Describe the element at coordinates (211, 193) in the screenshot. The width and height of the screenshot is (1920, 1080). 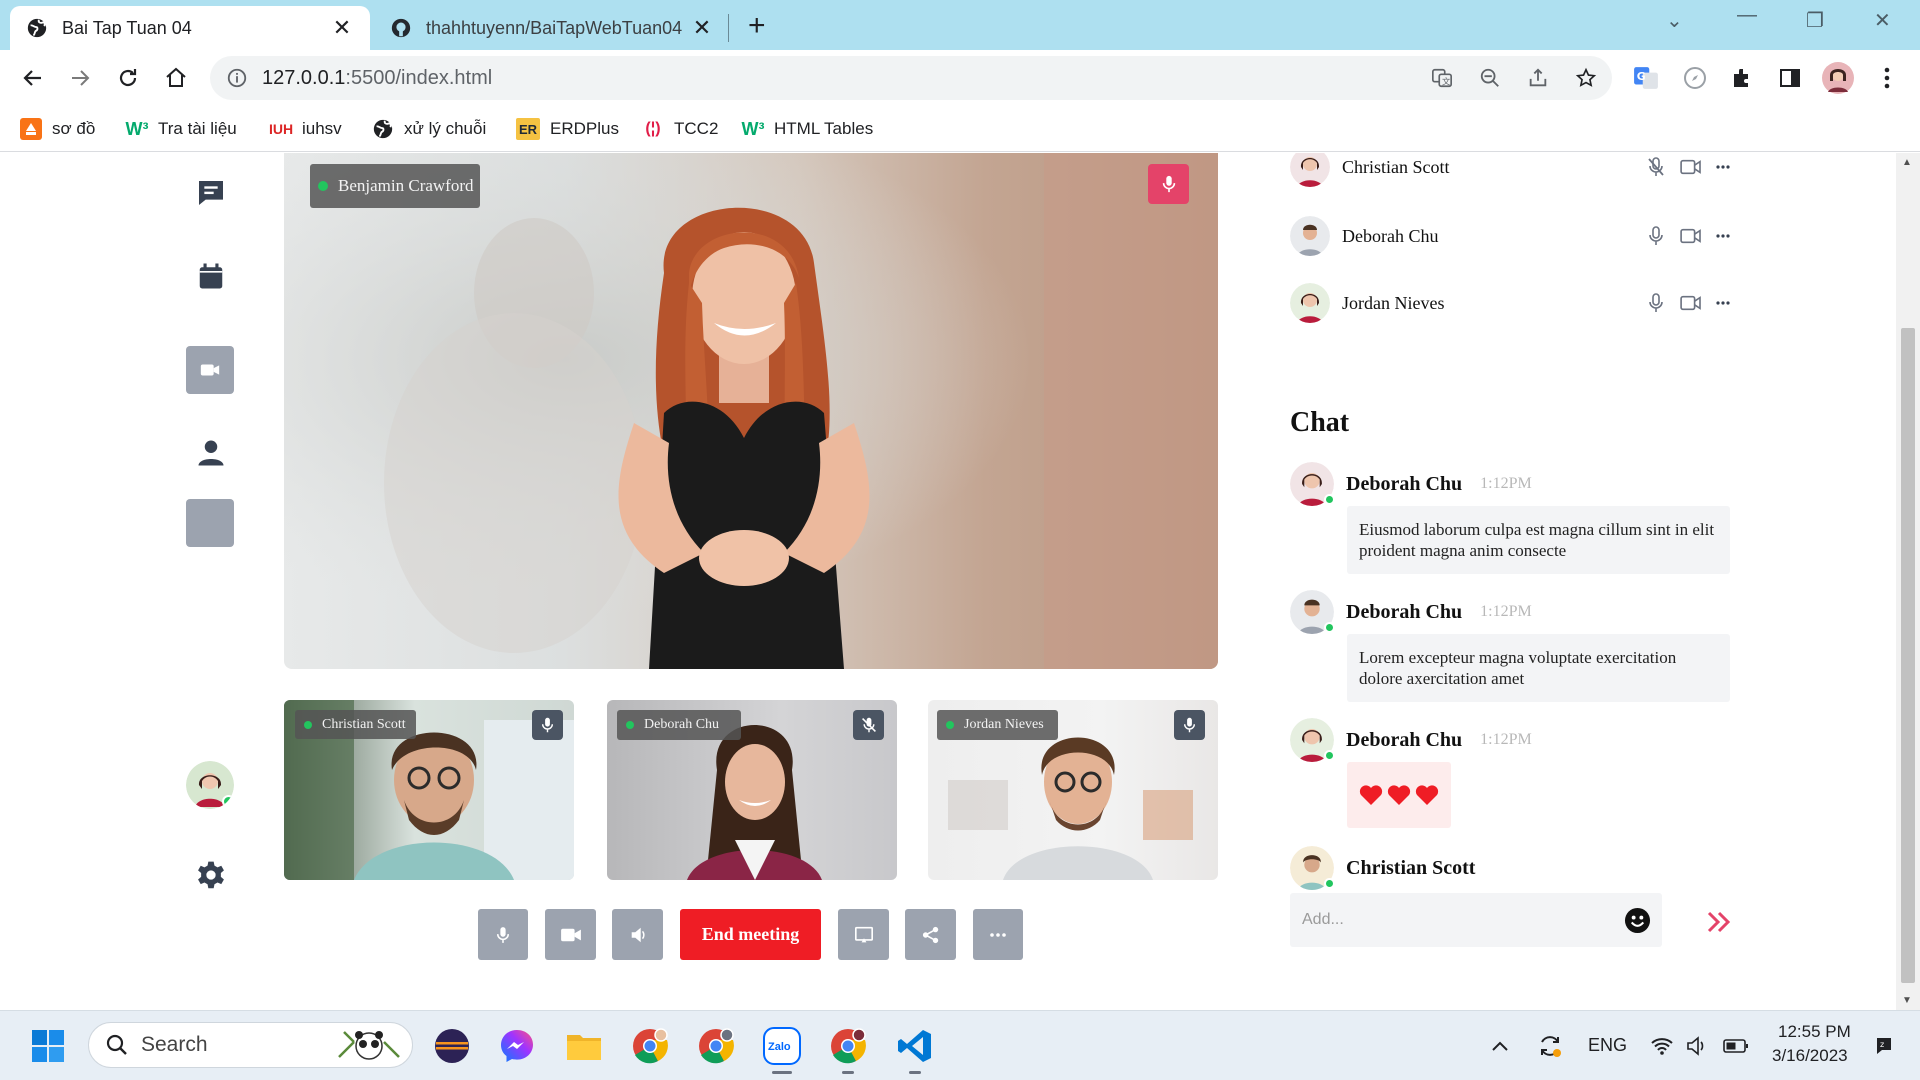
I see `sidebar-messages-icon` at that location.